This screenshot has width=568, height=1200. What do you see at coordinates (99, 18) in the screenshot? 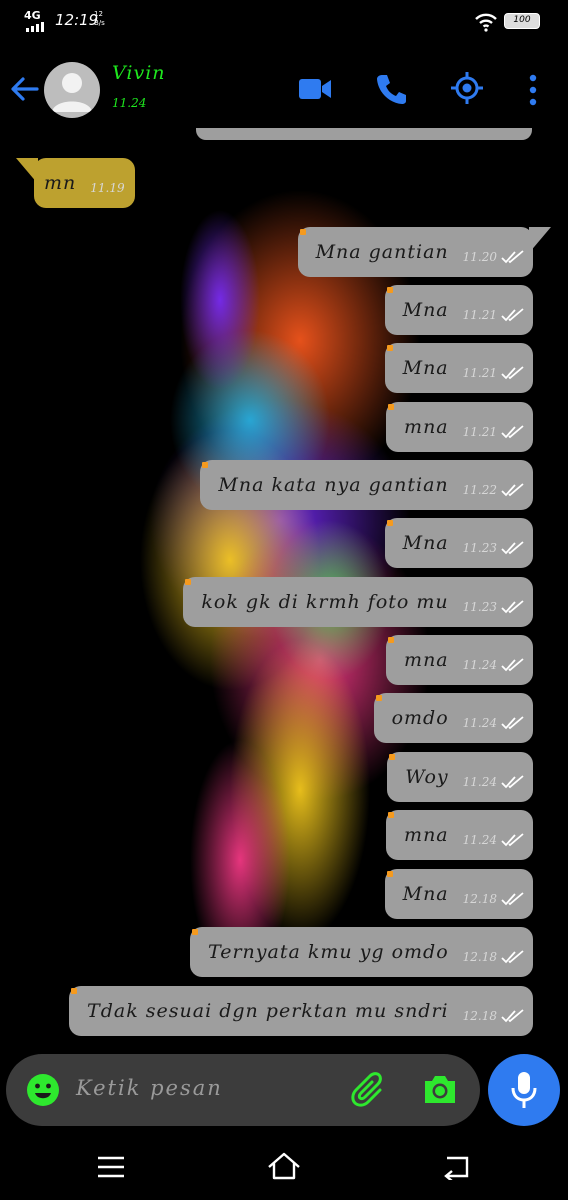
I see `net-speed: 12 B/s` at bounding box center [99, 18].